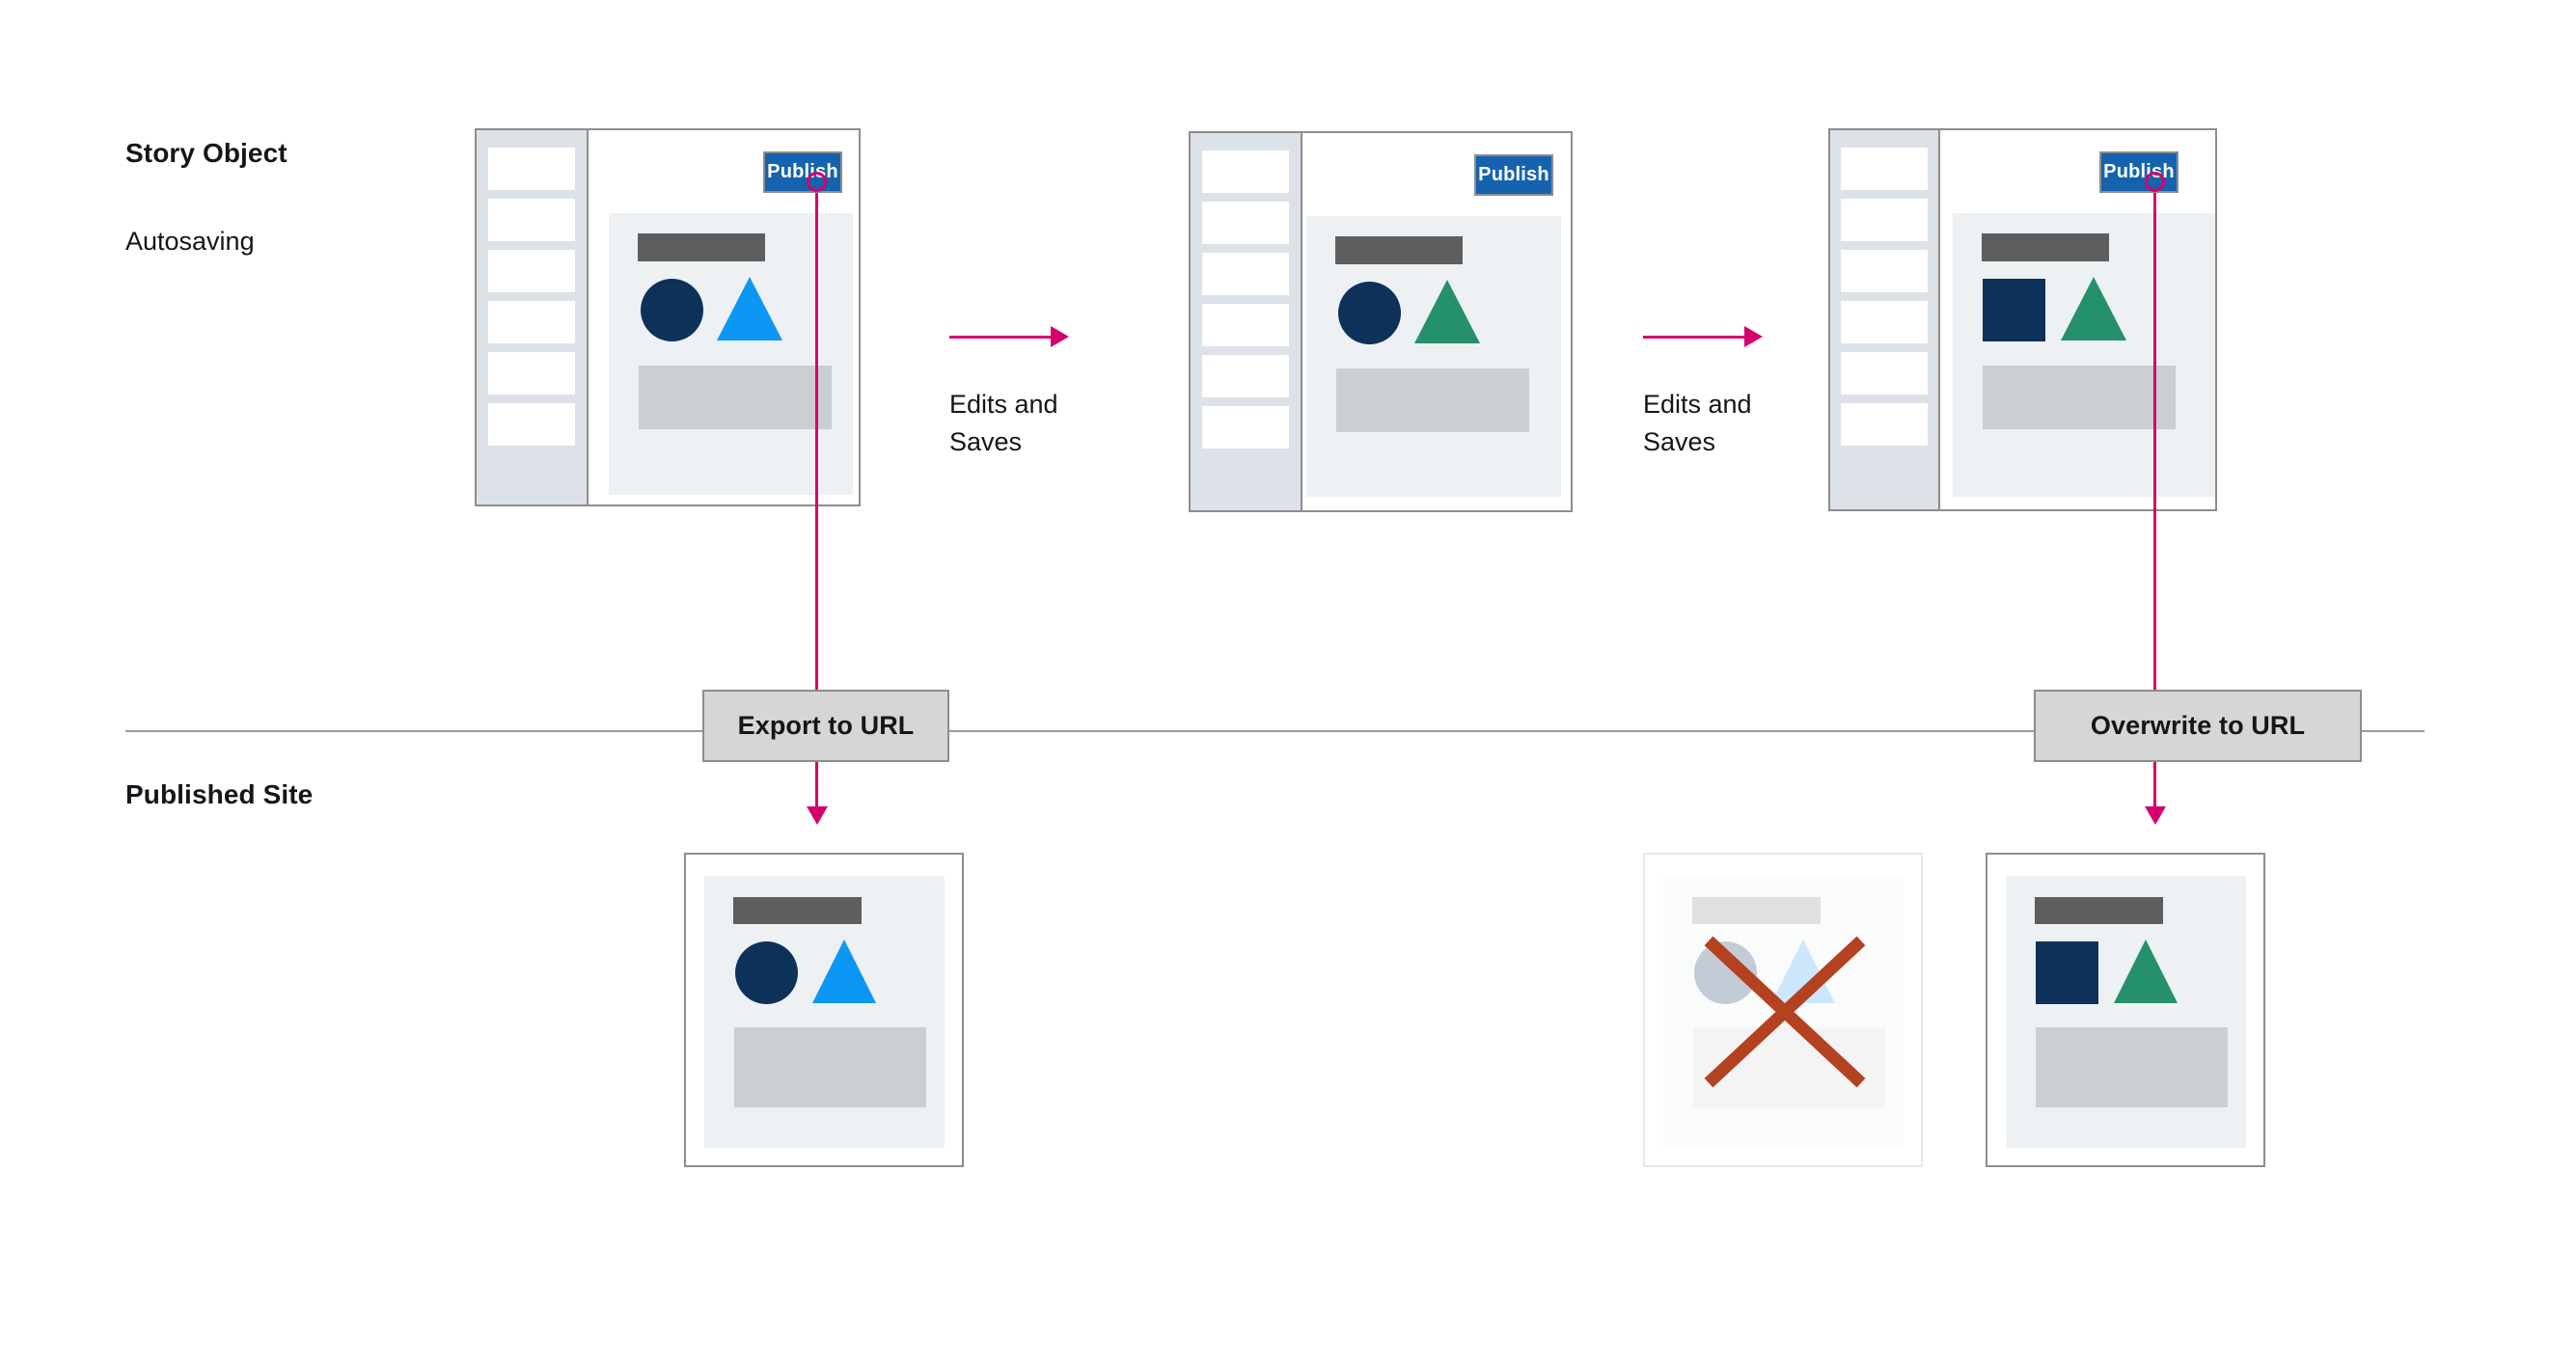 The width and height of the screenshot is (2576, 1362). I want to click on publish-to-overwrite-line, so click(2154, 456).